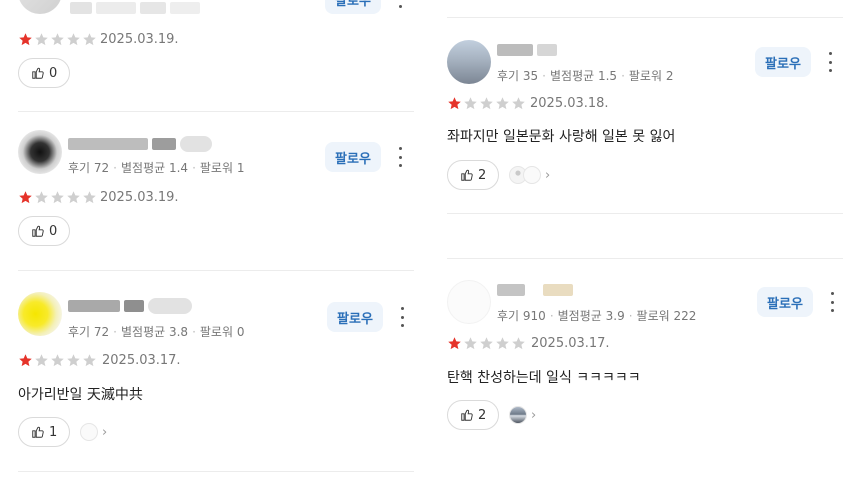  I want to click on reviewer-stats: 후기 72 · 별점평균 1.4 · 팔로워 1, so click(156, 168).